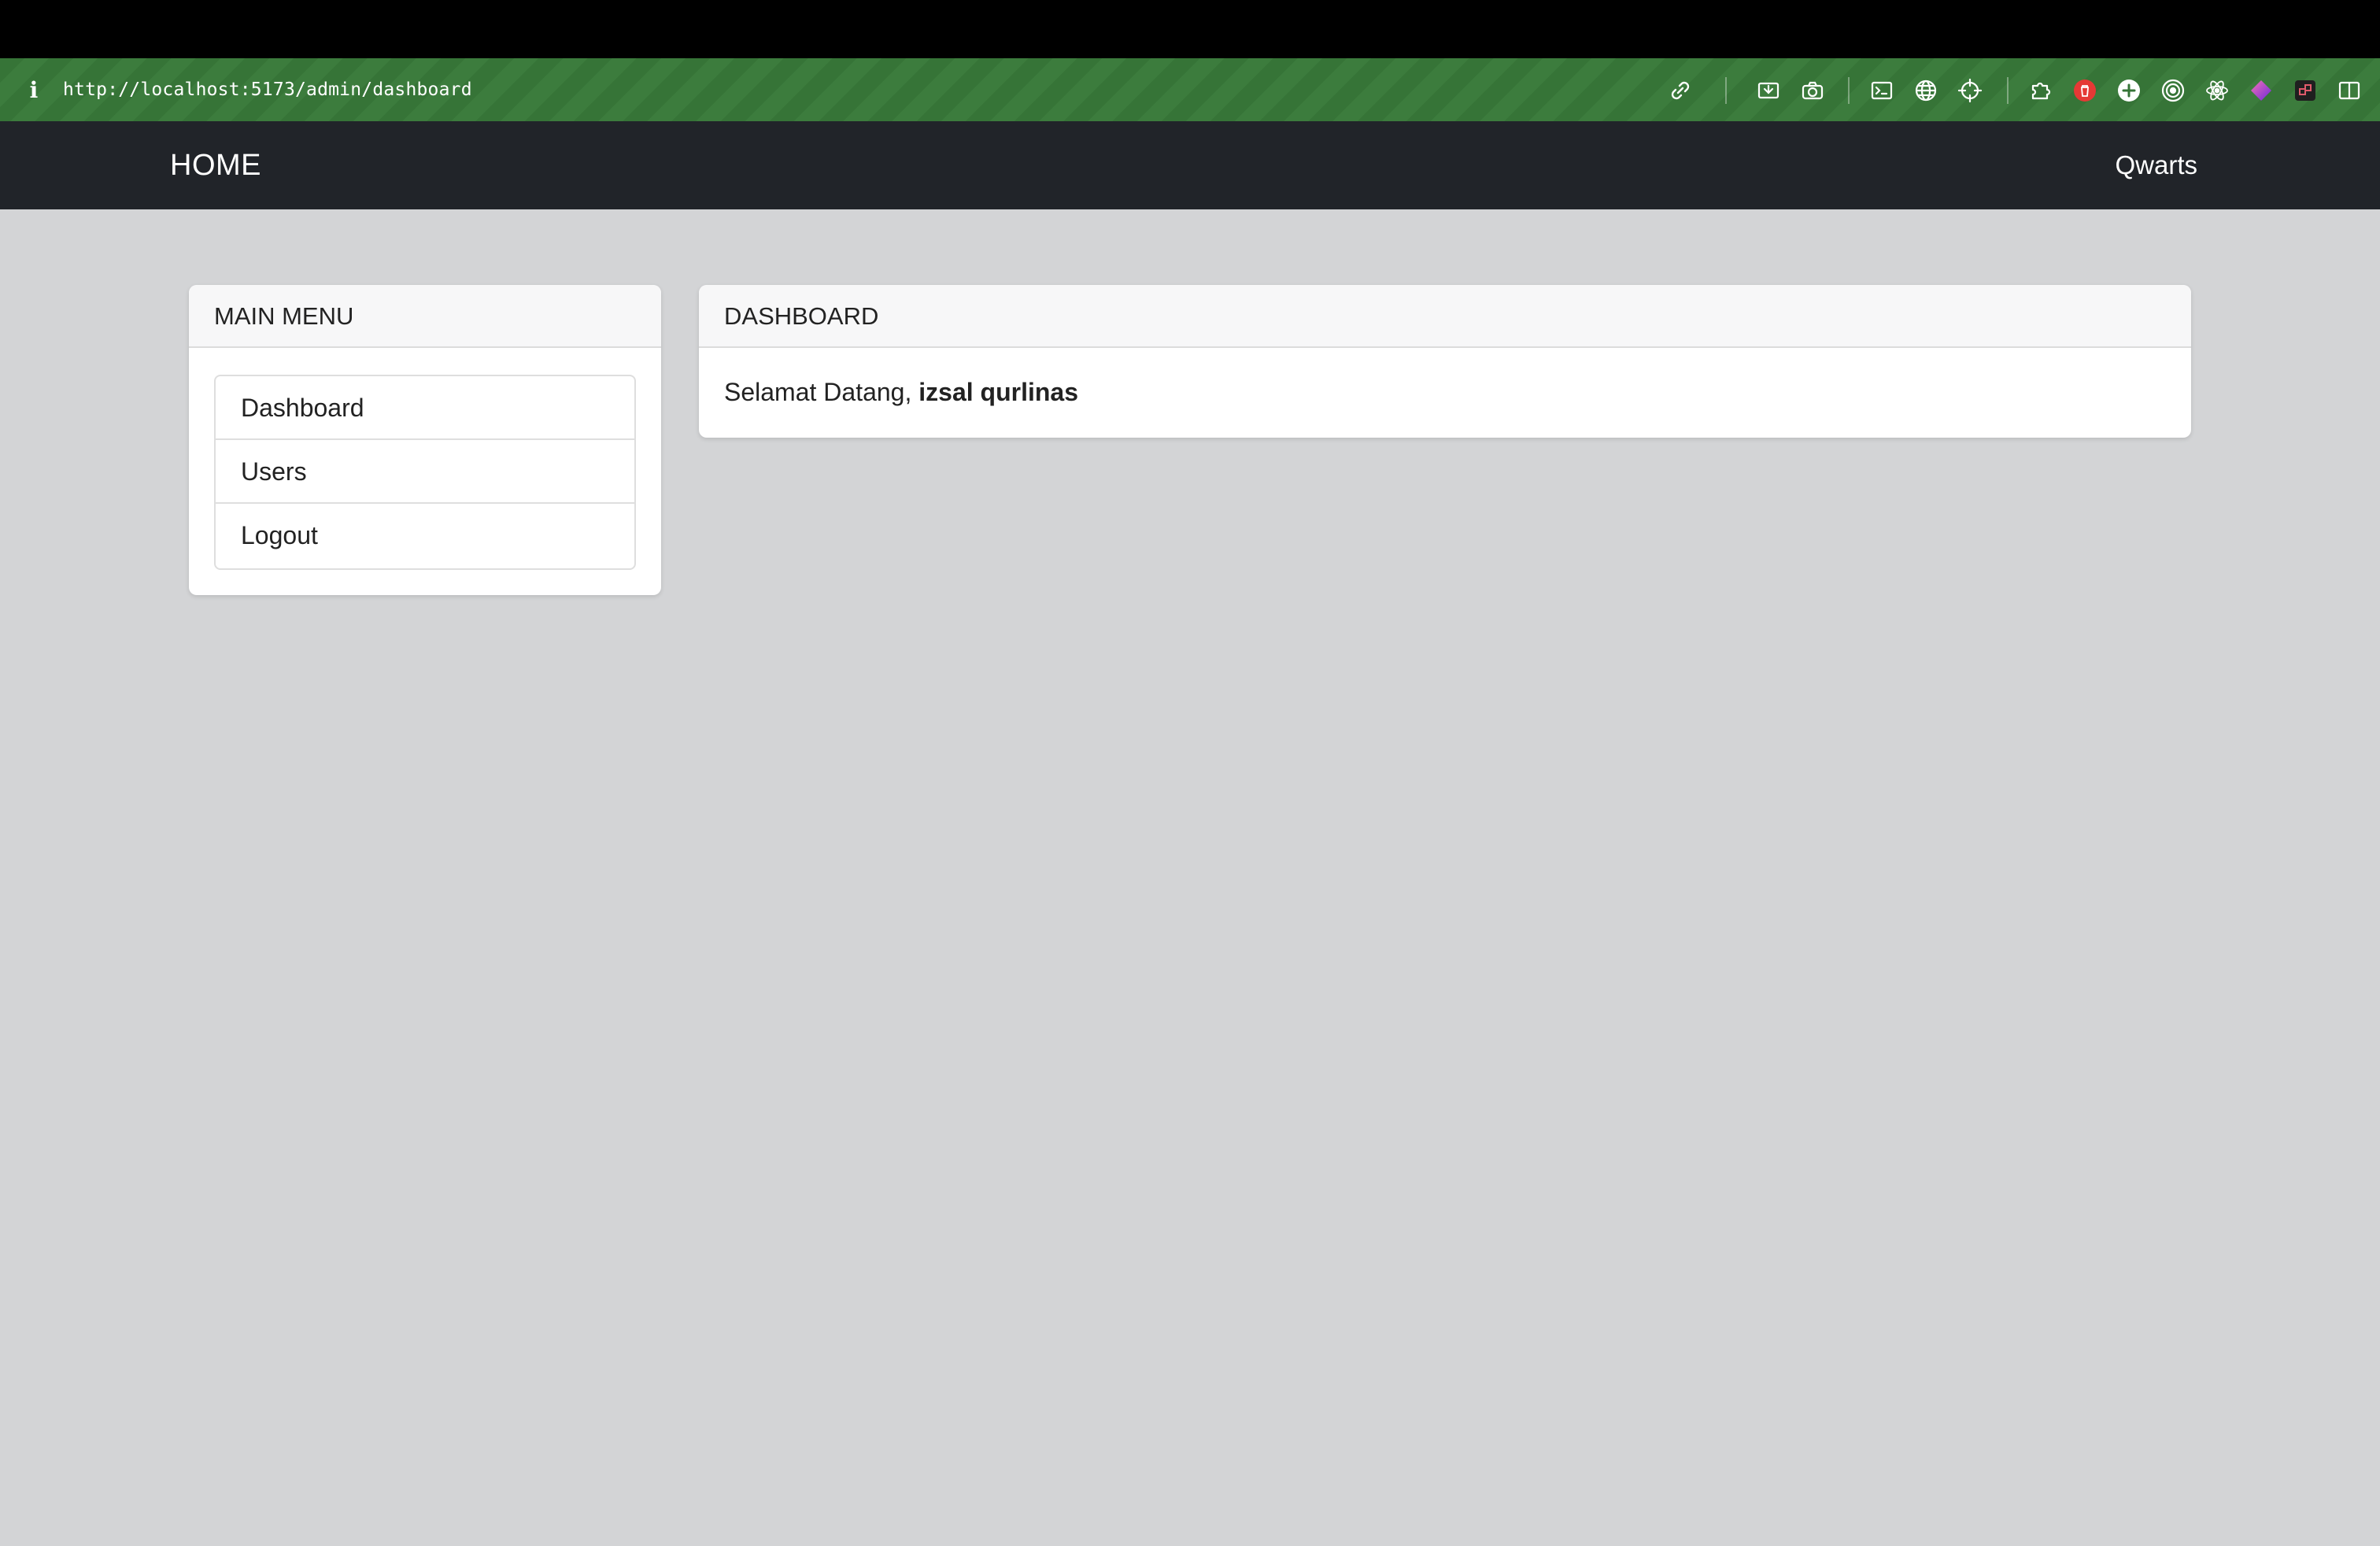  I want to click on screenshot-area-icon, so click(1768, 90).